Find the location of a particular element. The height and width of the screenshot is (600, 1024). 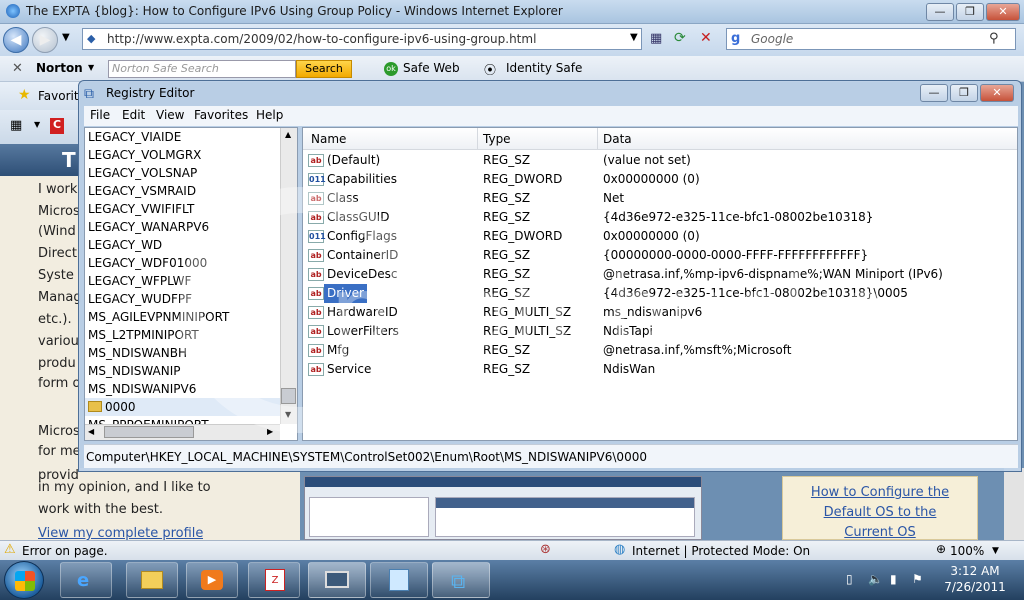

column-header-data: Data is located at coordinates (617, 139).